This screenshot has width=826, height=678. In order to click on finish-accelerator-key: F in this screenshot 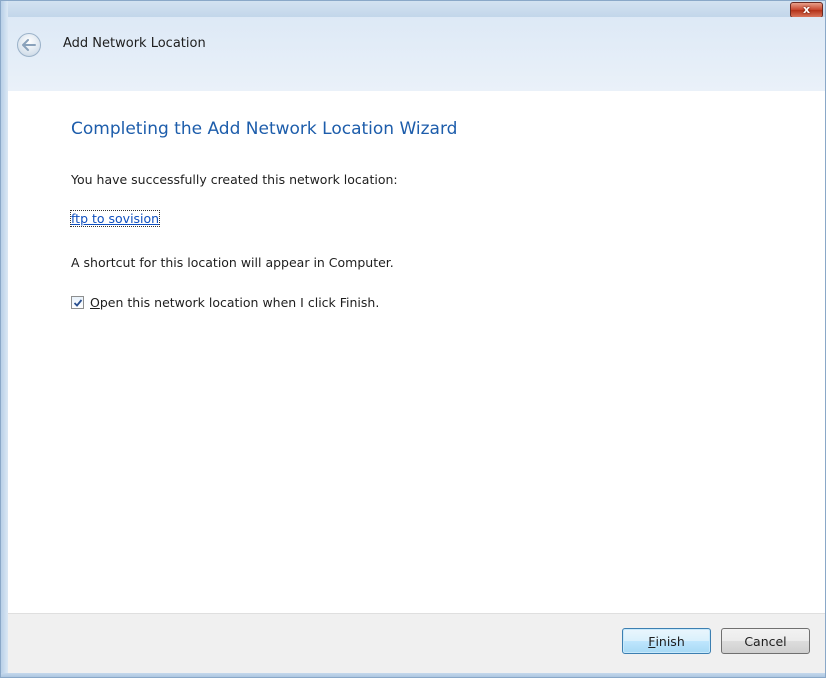, I will do `click(652, 641)`.